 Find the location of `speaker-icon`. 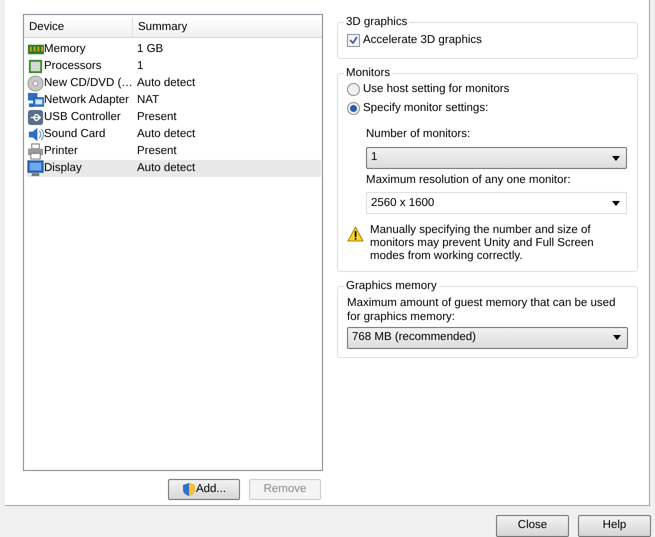

speaker-icon is located at coordinates (35, 134).